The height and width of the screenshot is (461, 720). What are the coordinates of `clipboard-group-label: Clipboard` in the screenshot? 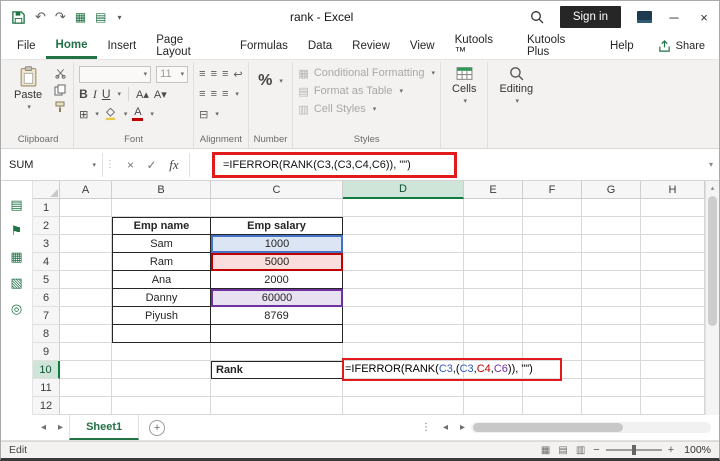 It's located at (38, 140).